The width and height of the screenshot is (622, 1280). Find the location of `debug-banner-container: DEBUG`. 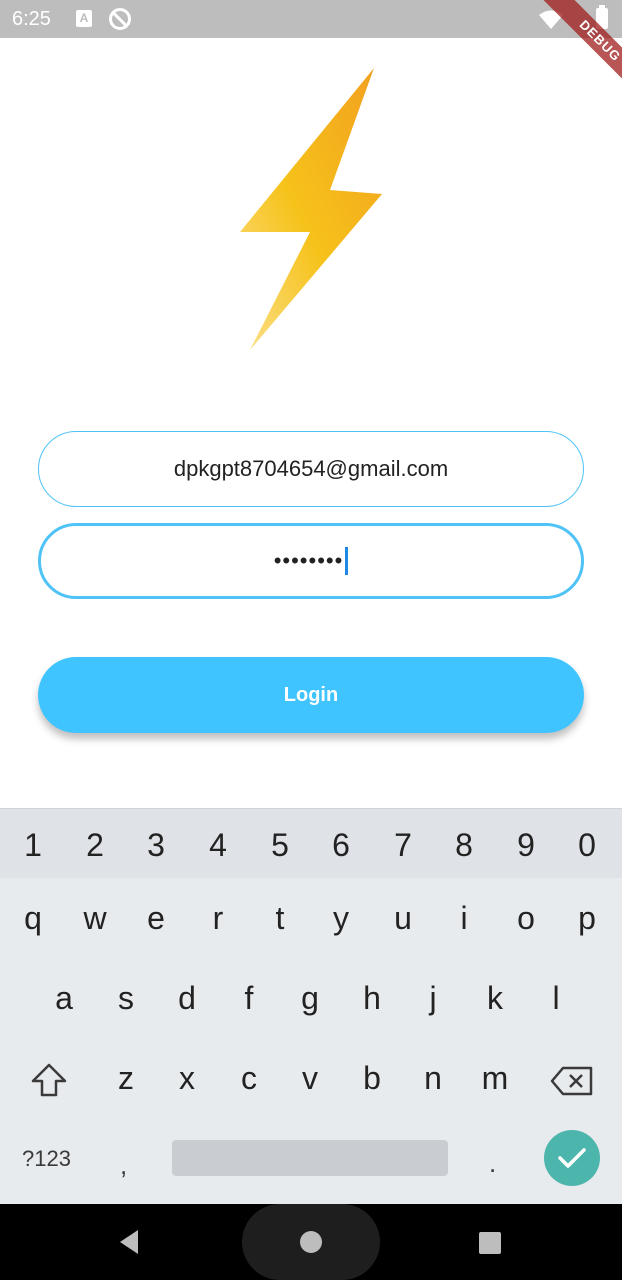

debug-banner-container: DEBUG is located at coordinates (567, 55).